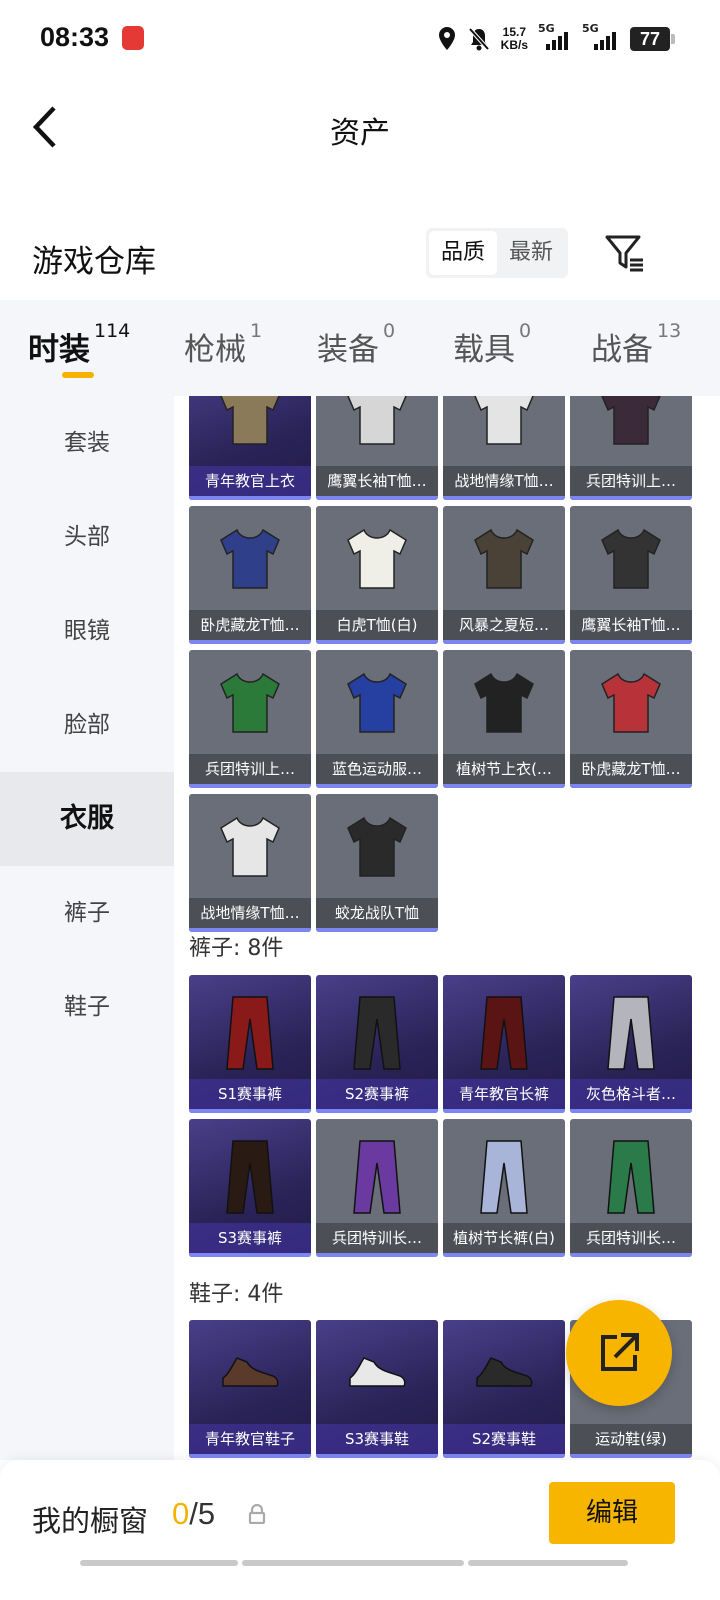 This screenshot has height=1600, width=720. What do you see at coordinates (531, 253) in the screenshot?
I see `sort-newest-button: 最新` at bounding box center [531, 253].